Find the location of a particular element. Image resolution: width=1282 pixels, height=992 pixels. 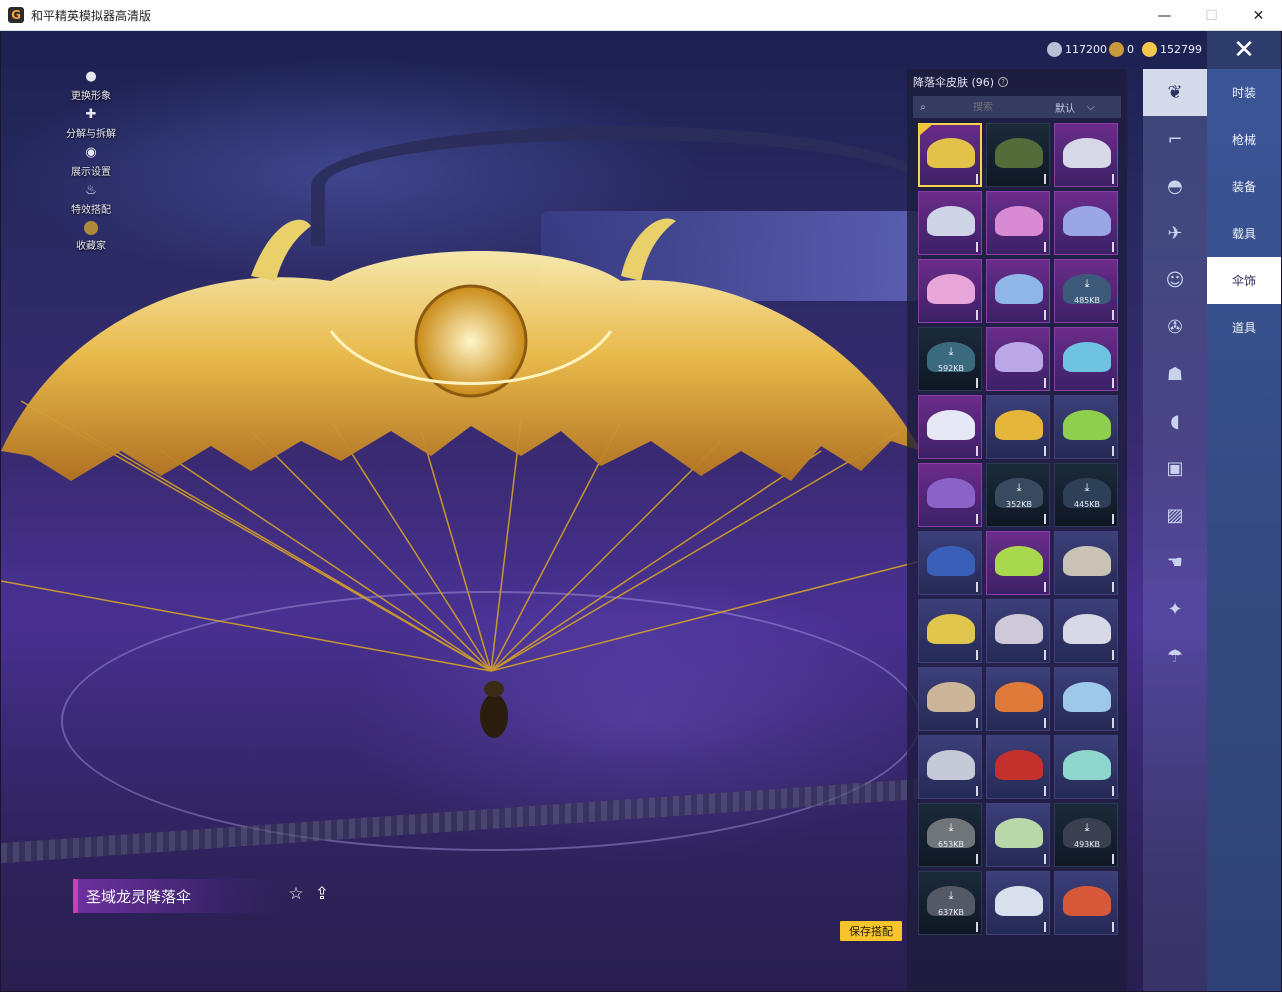

currency-silver: 117200 is located at coordinates (1077, 49).